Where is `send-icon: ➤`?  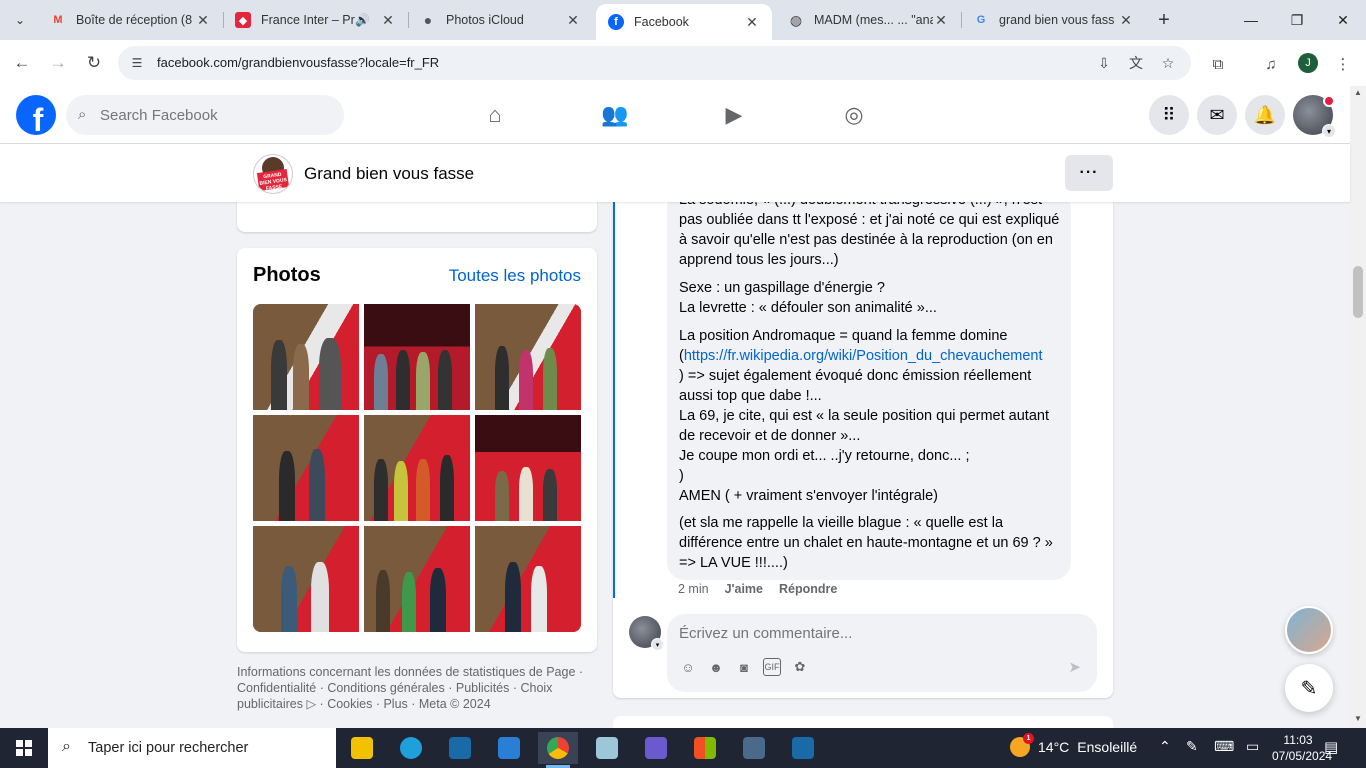
send-icon: ➤ is located at coordinates (1074, 667).